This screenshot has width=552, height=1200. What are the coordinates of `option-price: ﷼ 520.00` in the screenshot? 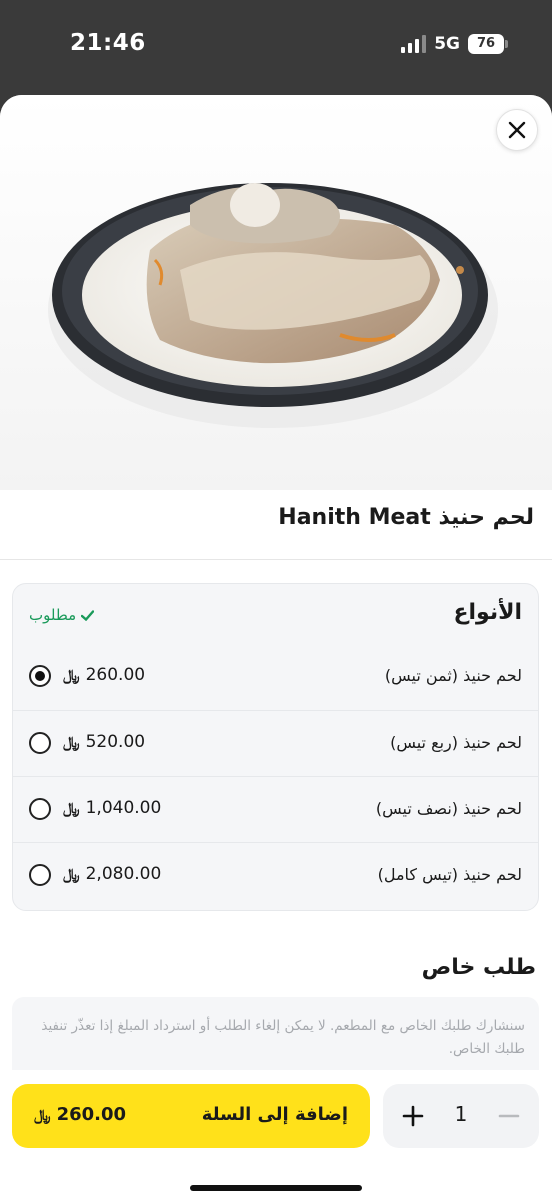 It's located at (104, 742).